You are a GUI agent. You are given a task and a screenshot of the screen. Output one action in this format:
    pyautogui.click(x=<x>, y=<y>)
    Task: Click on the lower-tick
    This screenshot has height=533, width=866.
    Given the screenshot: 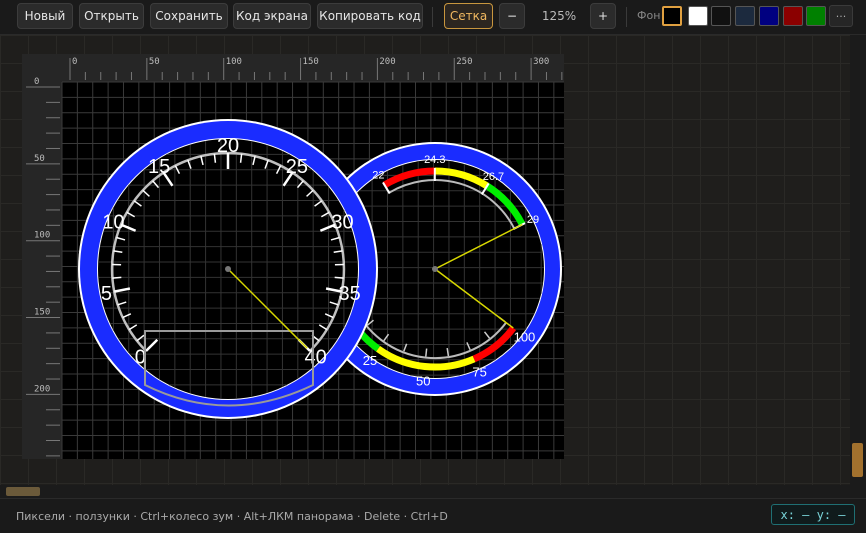 What is the action you would take?
    pyautogui.click(x=426, y=353)
    